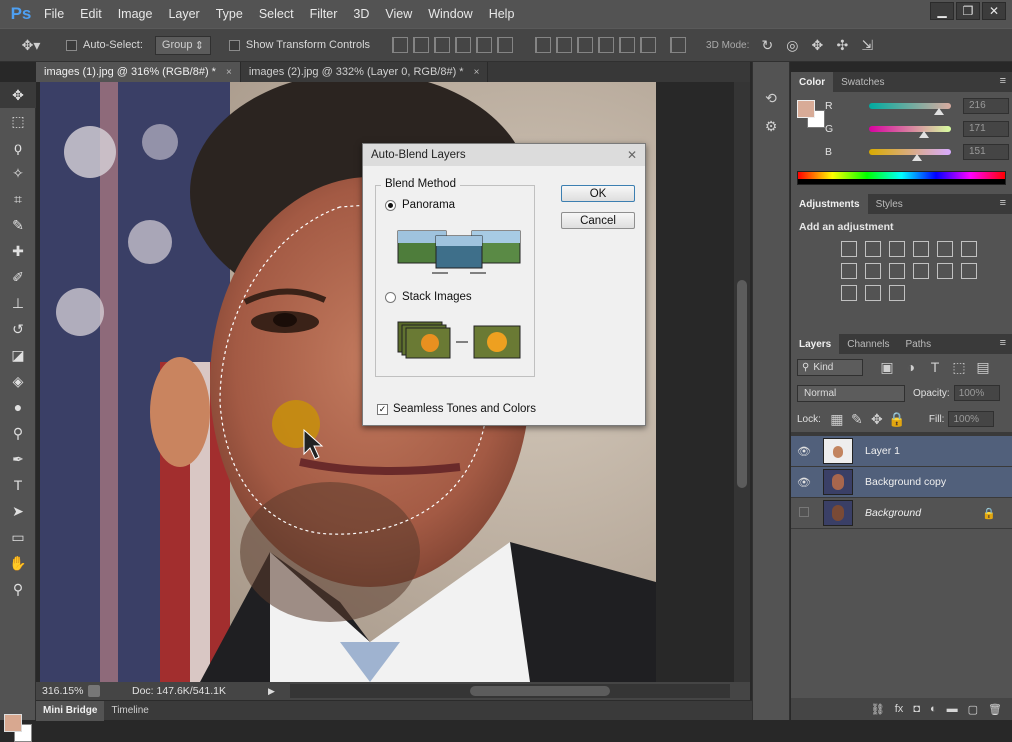  I want to click on menu-filter: Filter, so click(324, 14).